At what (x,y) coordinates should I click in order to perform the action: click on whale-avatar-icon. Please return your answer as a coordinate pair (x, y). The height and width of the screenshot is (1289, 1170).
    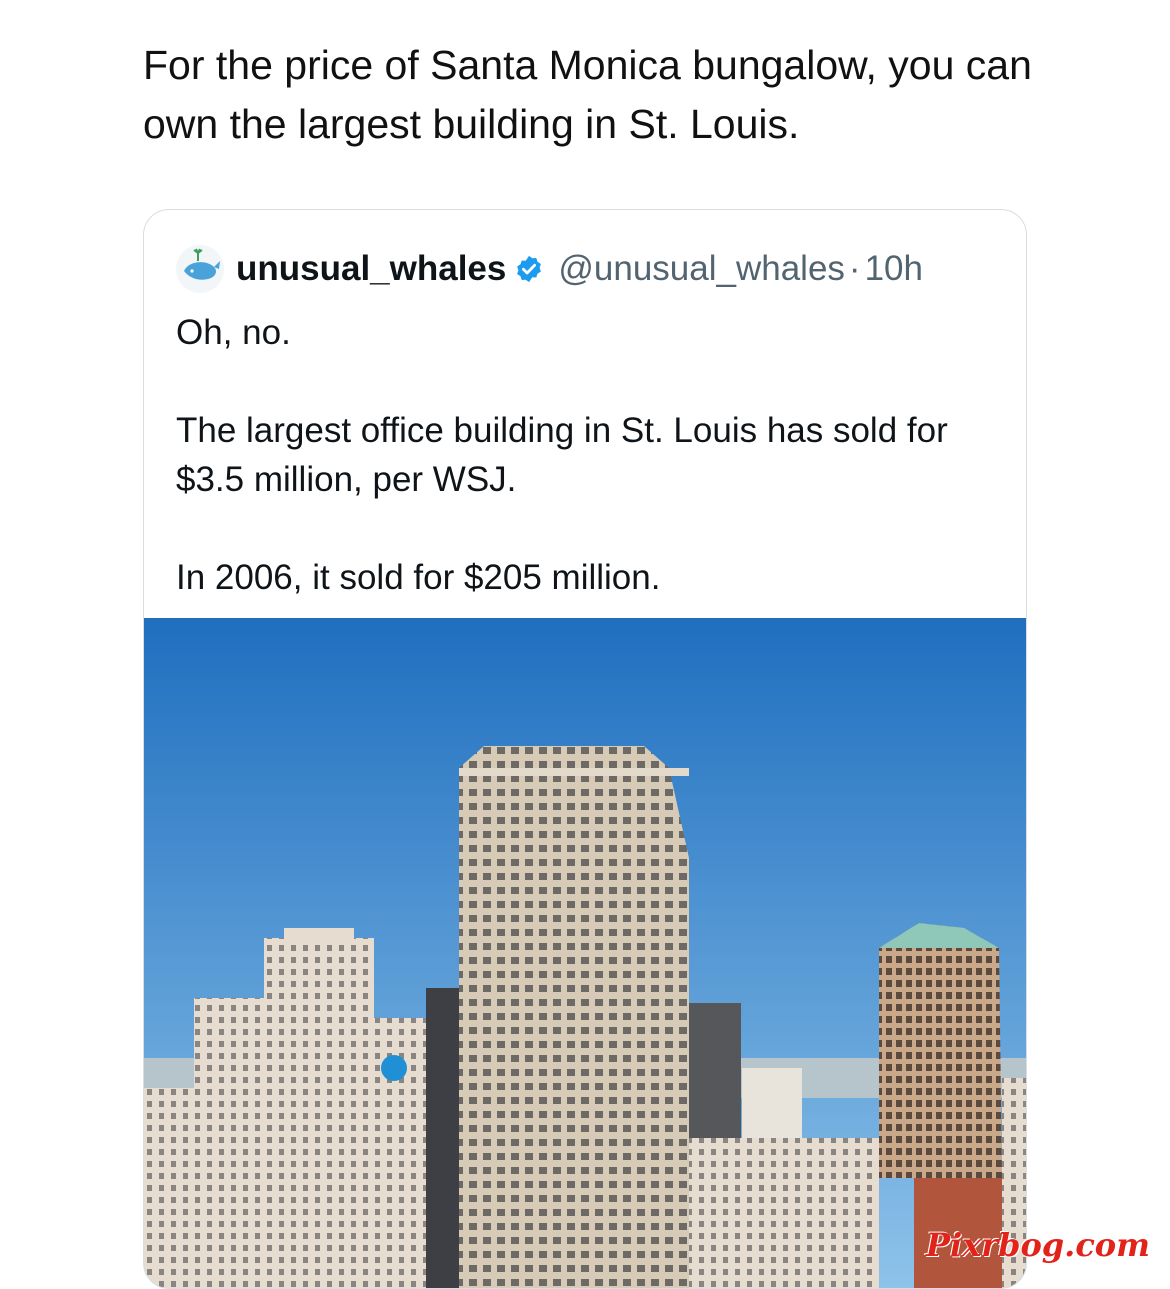
    Looking at the image, I should click on (200, 269).